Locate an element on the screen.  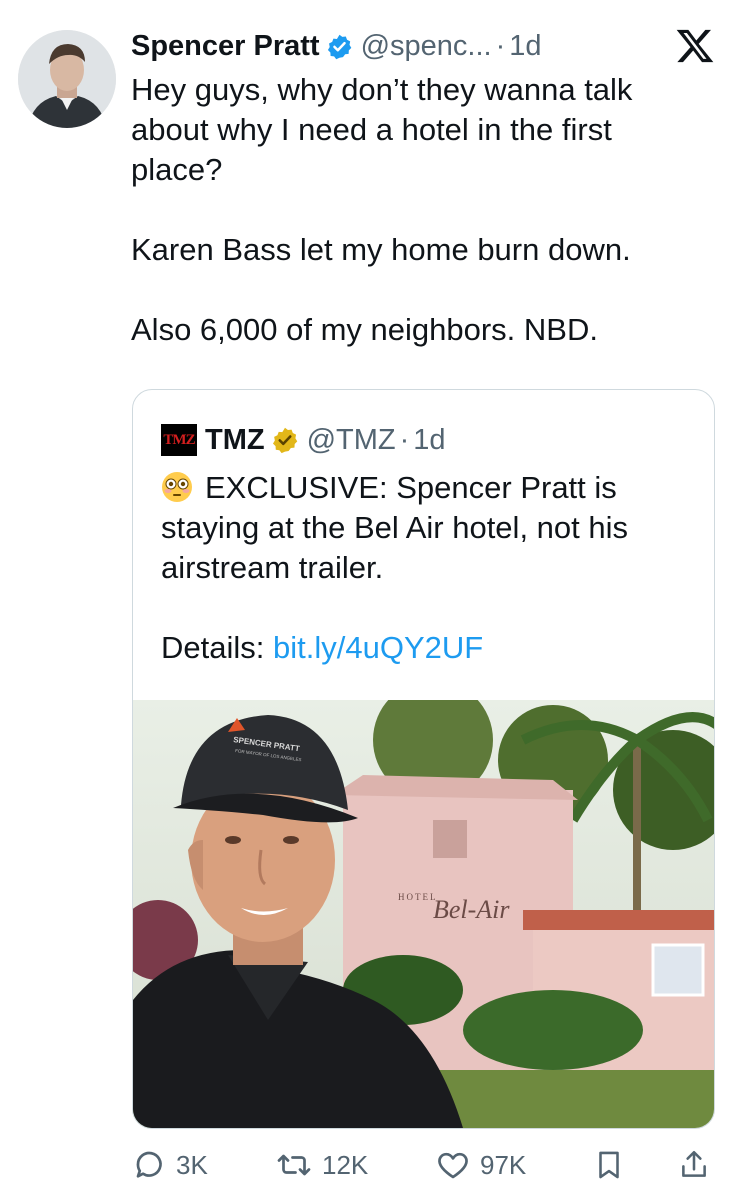
tweet-paragraph: Also 6,000 of my neighbors. NBD. is located at coordinates (364, 329).